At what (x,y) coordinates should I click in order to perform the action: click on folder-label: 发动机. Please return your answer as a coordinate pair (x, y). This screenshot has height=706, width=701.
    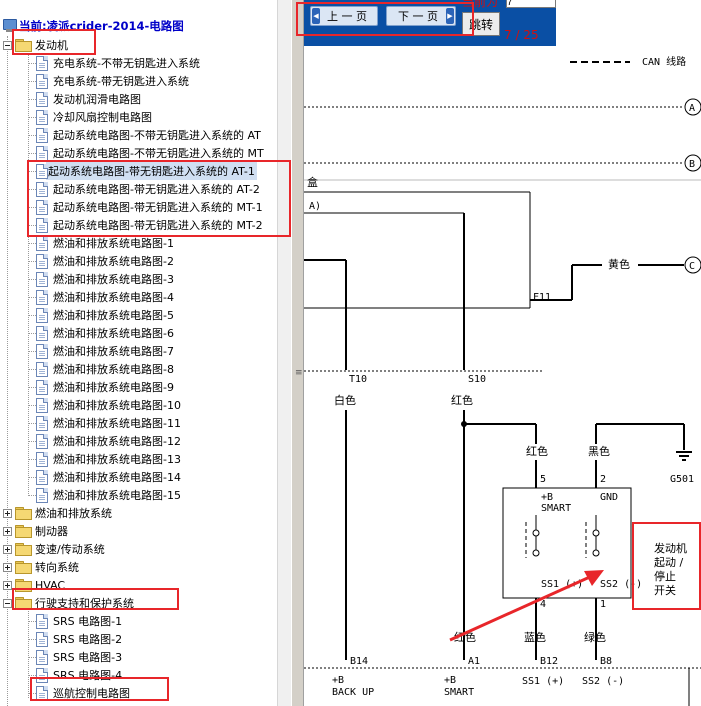
    Looking at the image, I should click on (51, 45).